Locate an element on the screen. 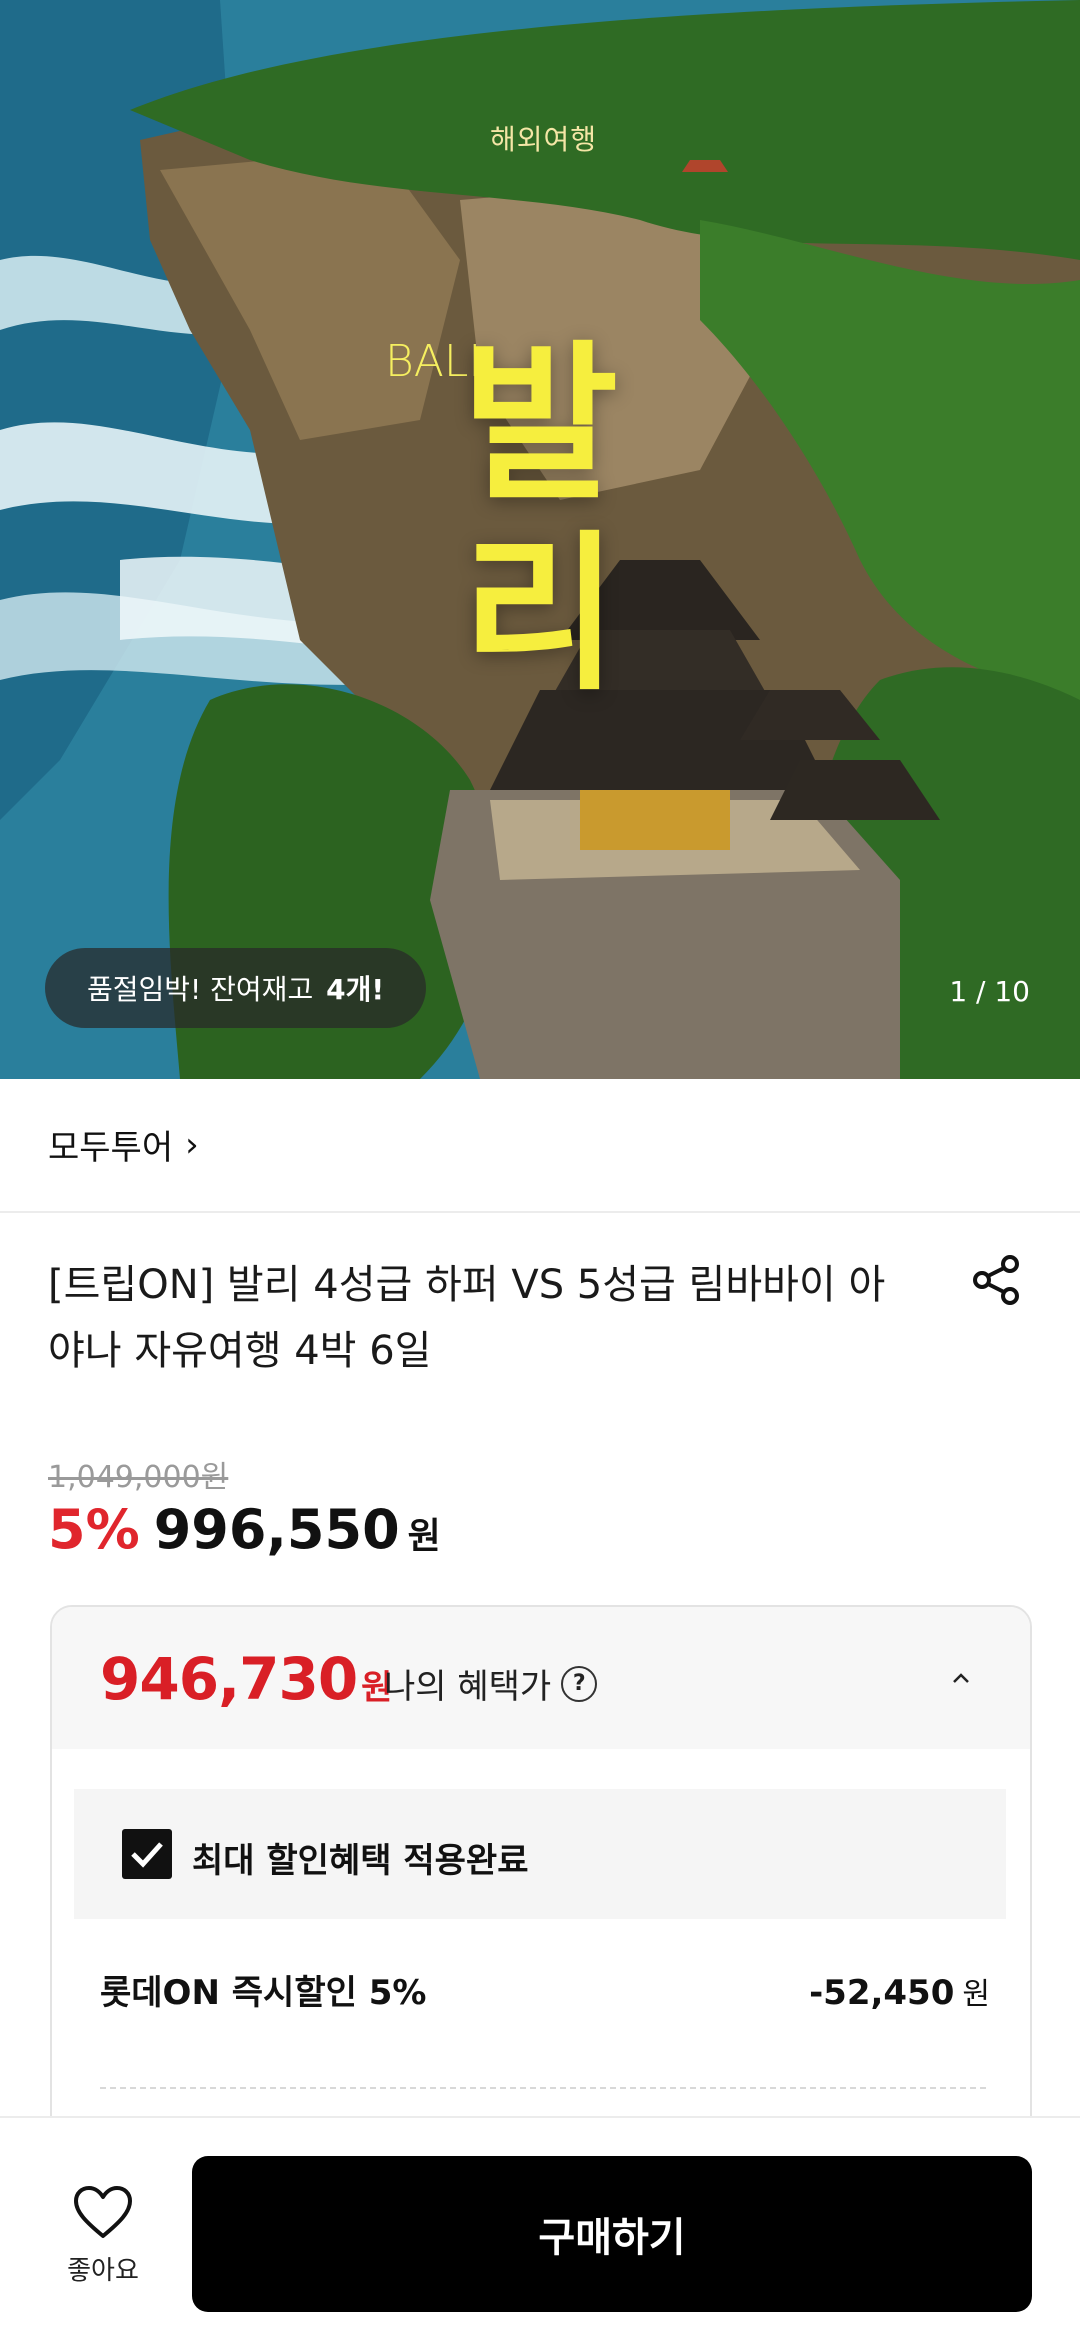  dashed-divider is located at coordinates (543, 2088).